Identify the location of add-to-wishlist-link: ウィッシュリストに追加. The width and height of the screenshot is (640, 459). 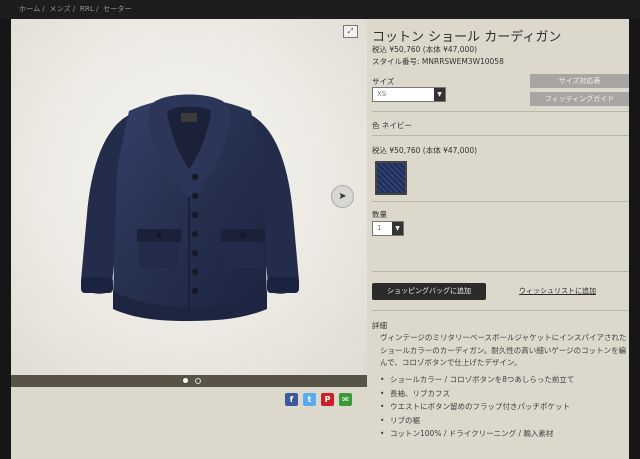
(557, 291).